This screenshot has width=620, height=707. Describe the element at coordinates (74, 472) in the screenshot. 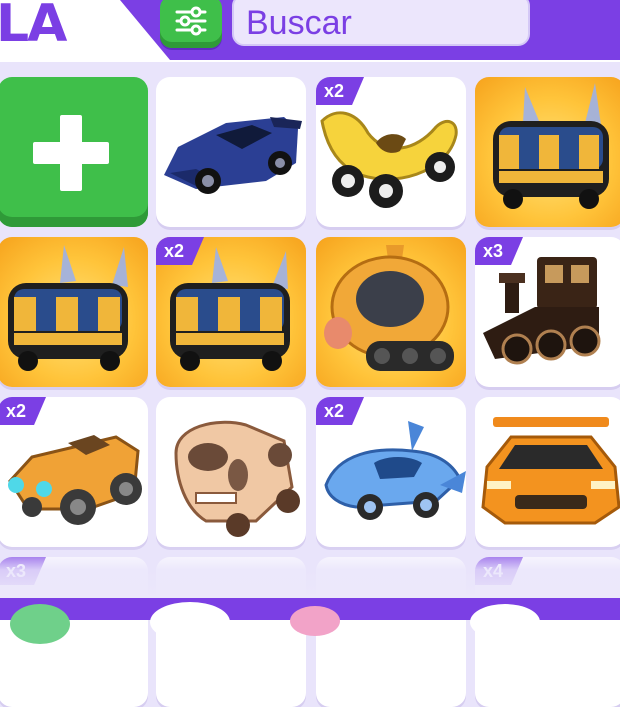

I see `inventory-item-vintage-roadster: x2` at that location.